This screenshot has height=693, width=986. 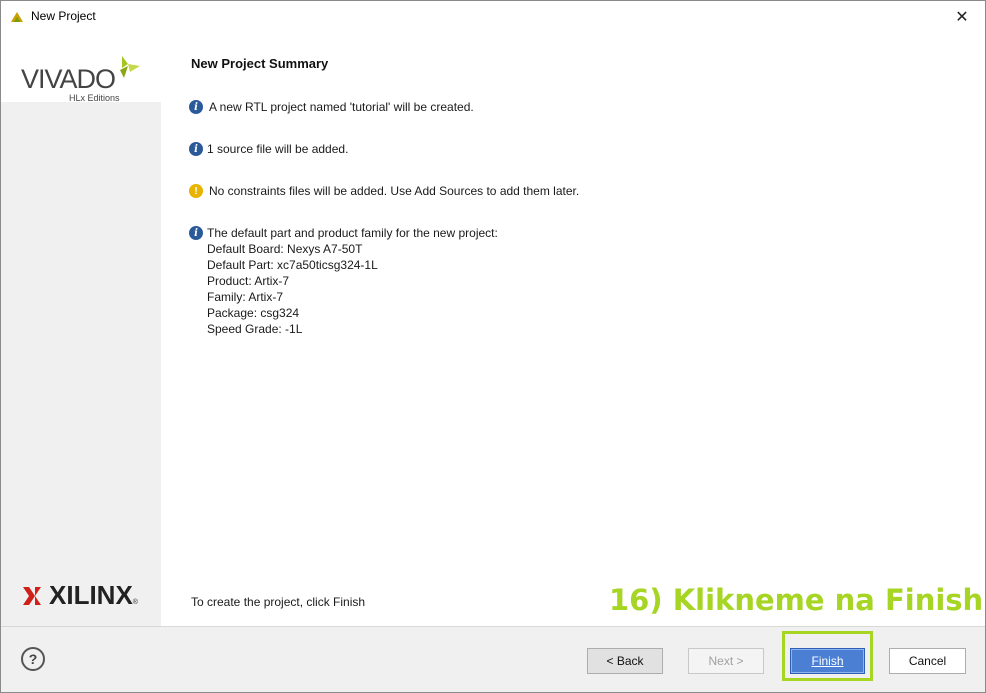 I want to click on message-source-file: i 1 source file will be added., so click(x=268, y=149).